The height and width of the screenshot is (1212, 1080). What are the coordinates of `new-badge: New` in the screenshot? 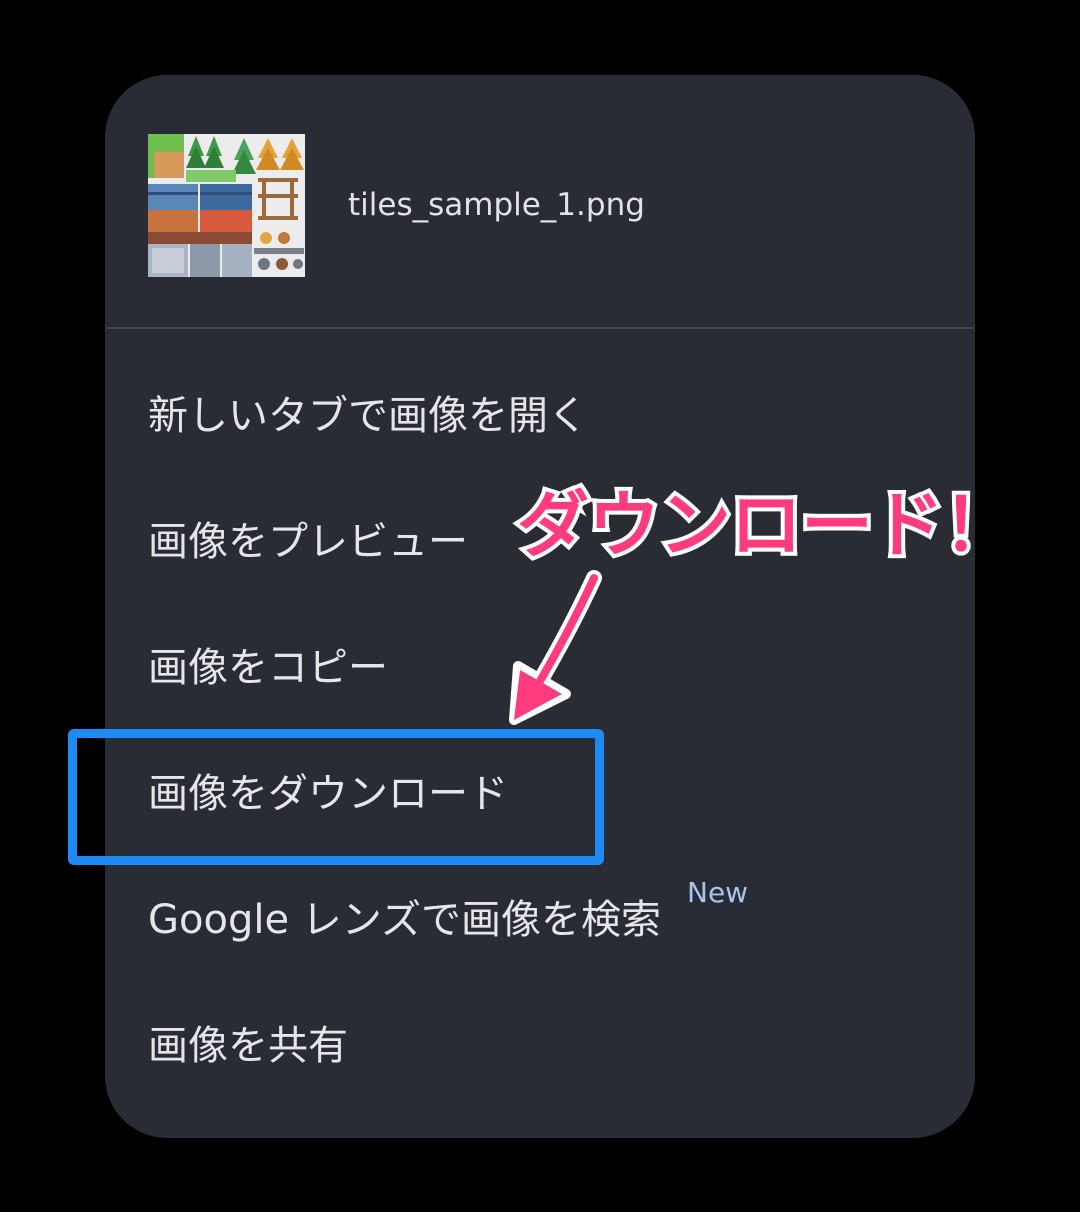 It's located at (718, 892).